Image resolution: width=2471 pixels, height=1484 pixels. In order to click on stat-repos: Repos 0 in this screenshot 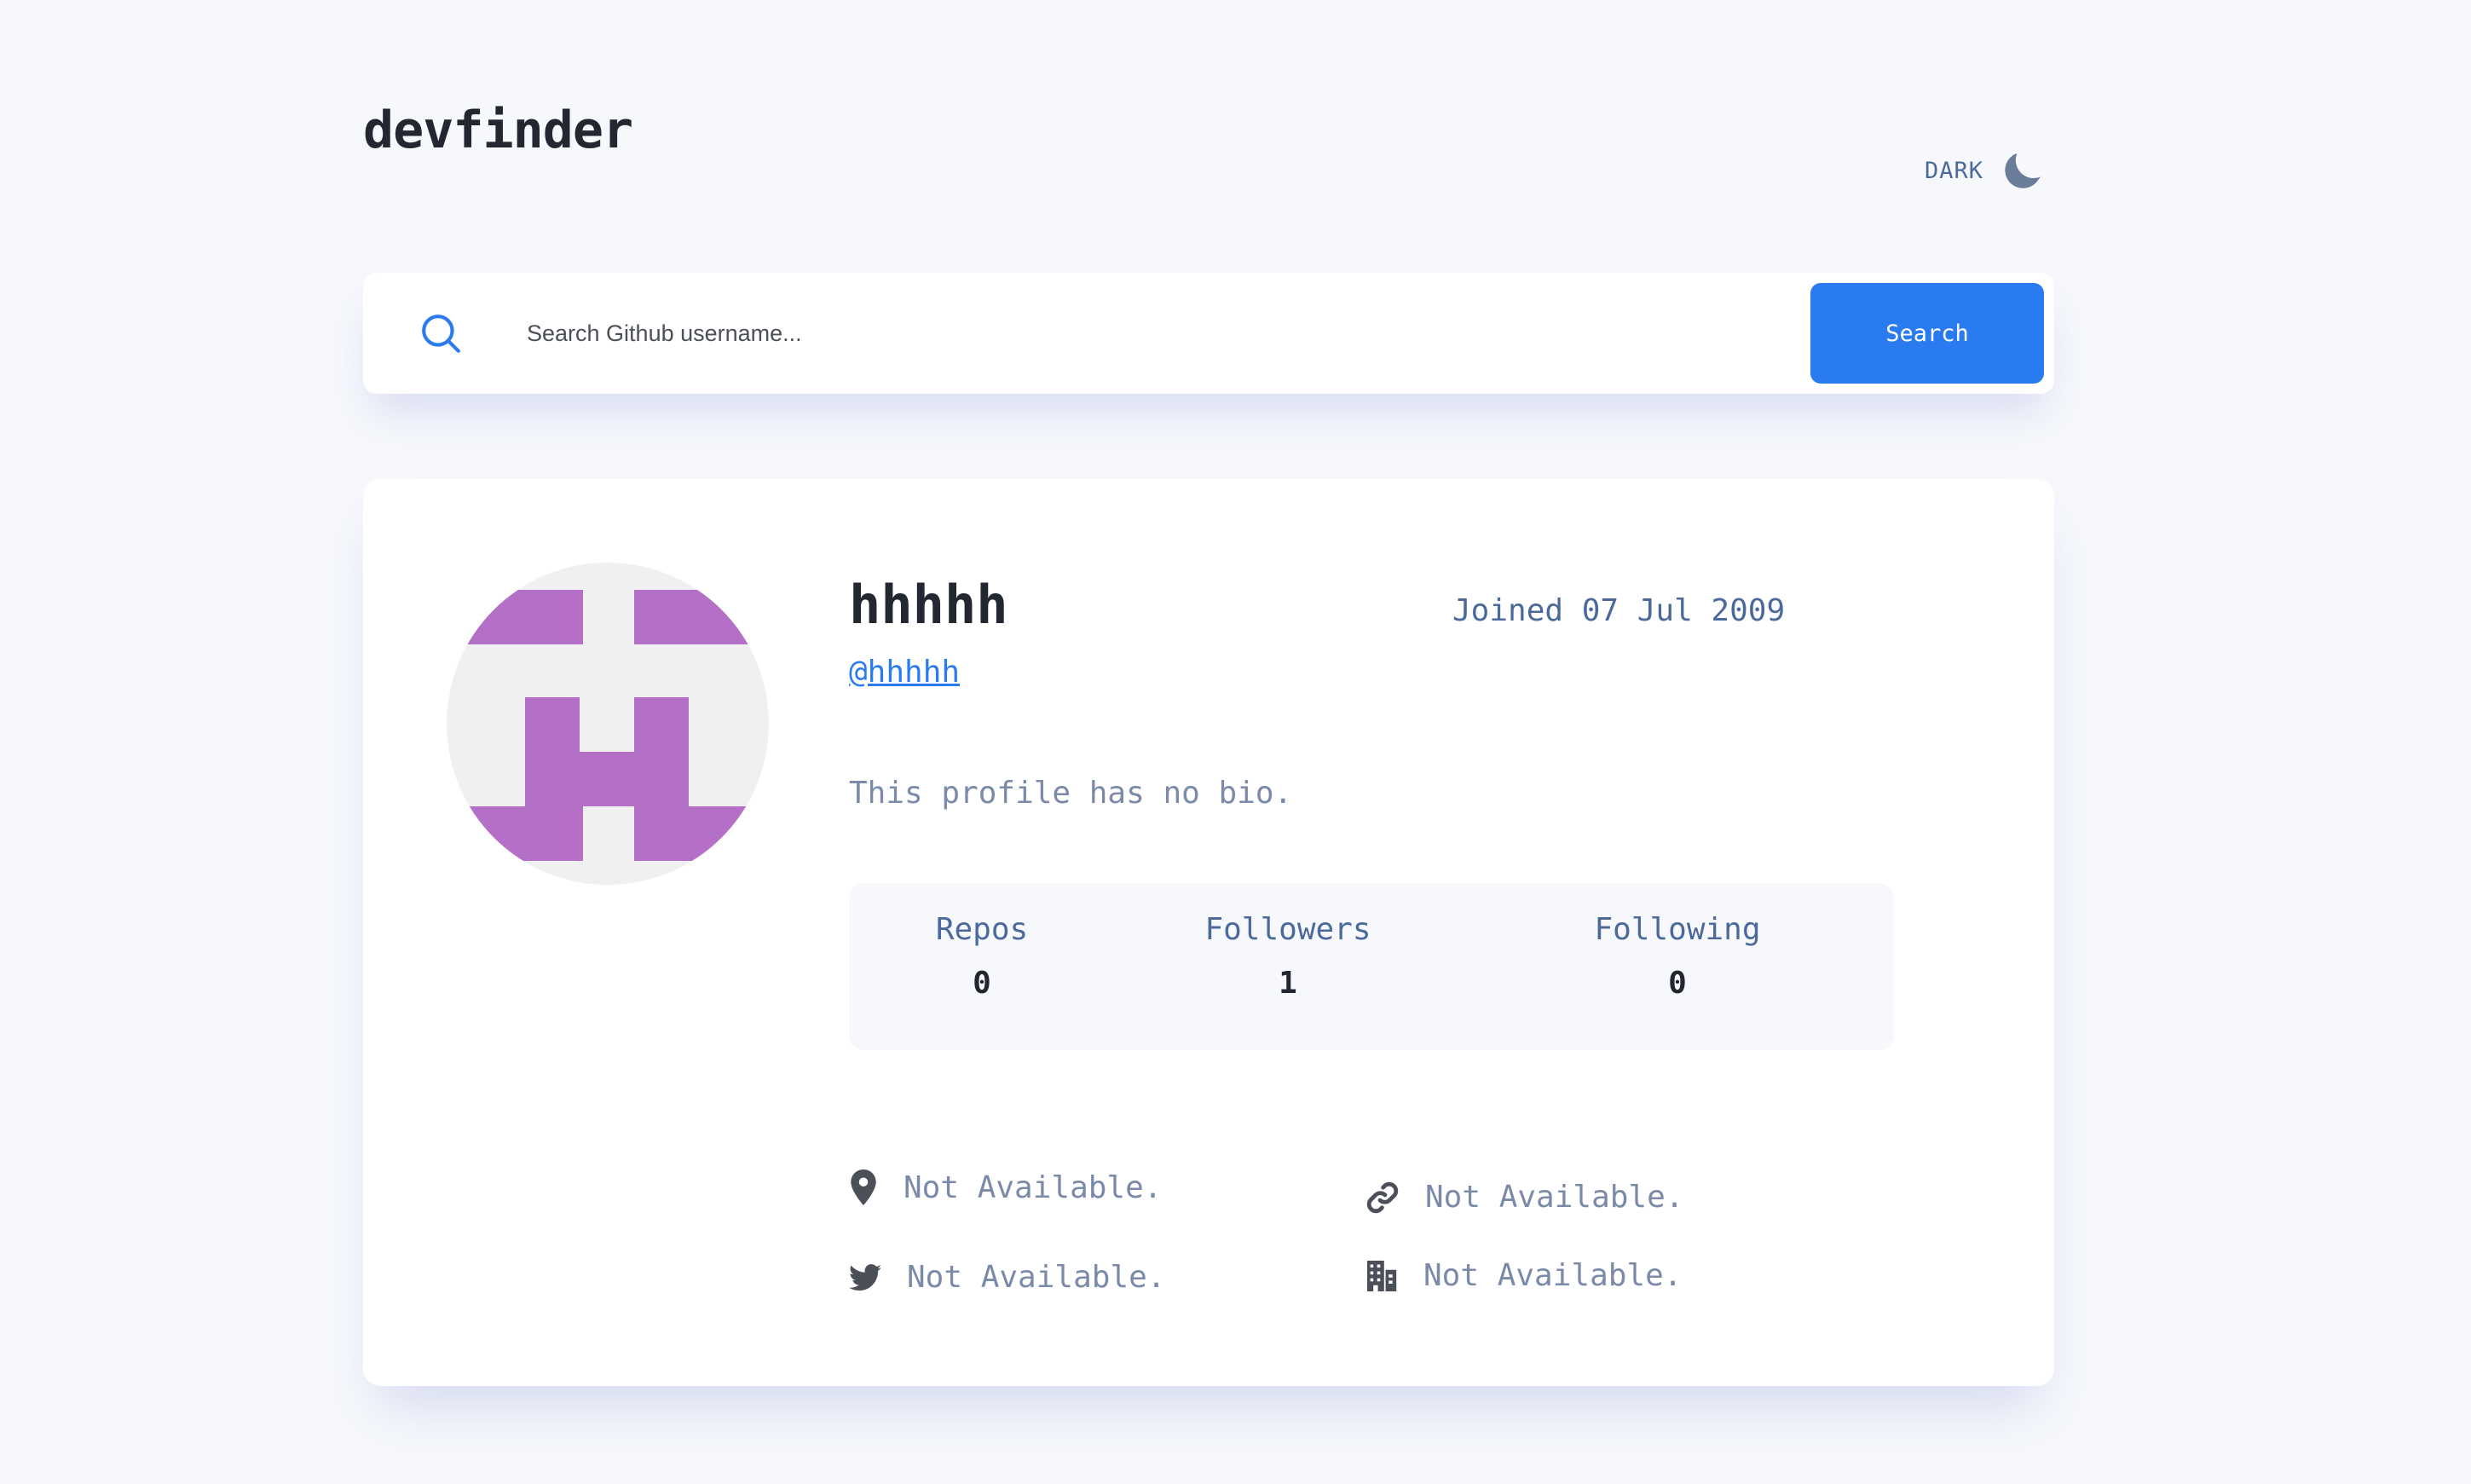, I will do `click(982, 956)`.